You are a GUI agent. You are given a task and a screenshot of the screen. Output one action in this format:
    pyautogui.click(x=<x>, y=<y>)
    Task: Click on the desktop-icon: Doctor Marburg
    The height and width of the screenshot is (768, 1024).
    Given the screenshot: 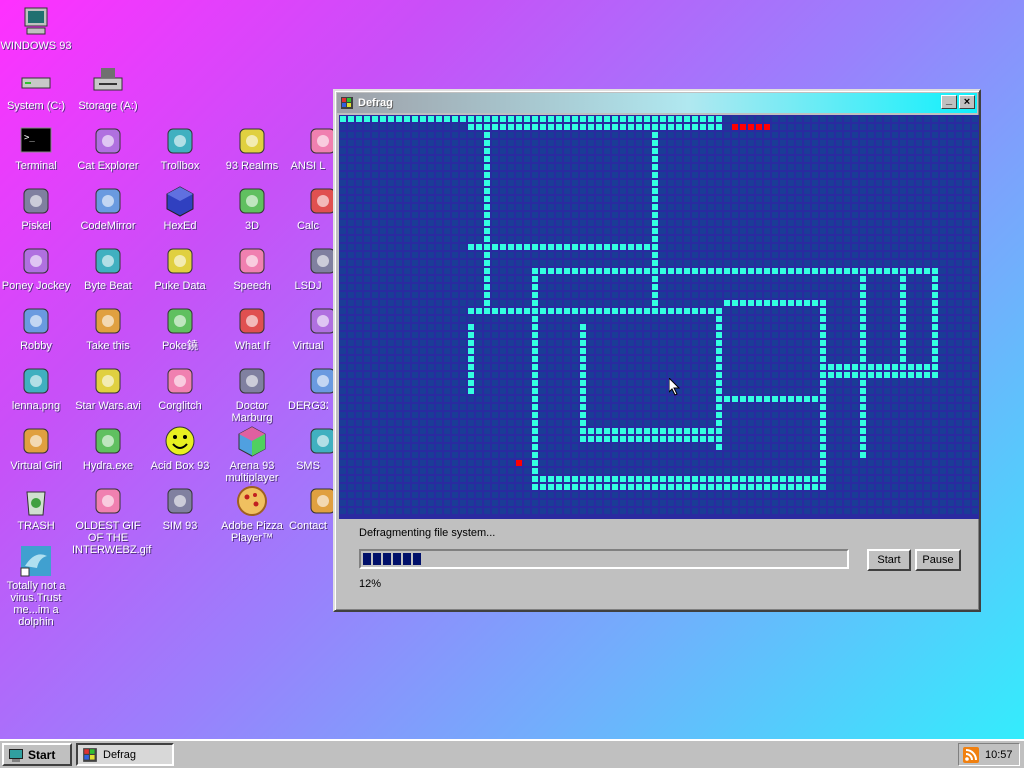 What is the action you would take?
    pyautogui.click(x=252, y=394)
    